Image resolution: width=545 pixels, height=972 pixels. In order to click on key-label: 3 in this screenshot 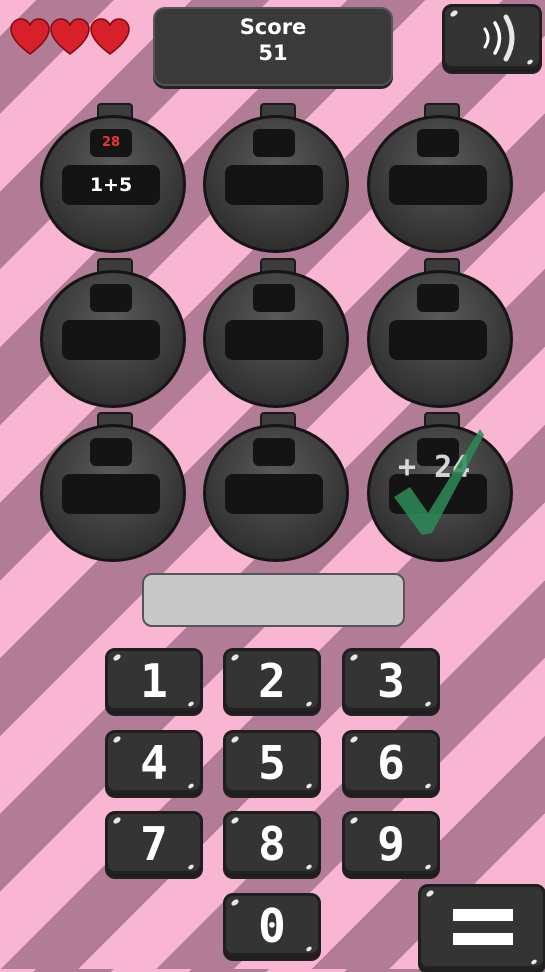, I will do `click(391, 681)`.